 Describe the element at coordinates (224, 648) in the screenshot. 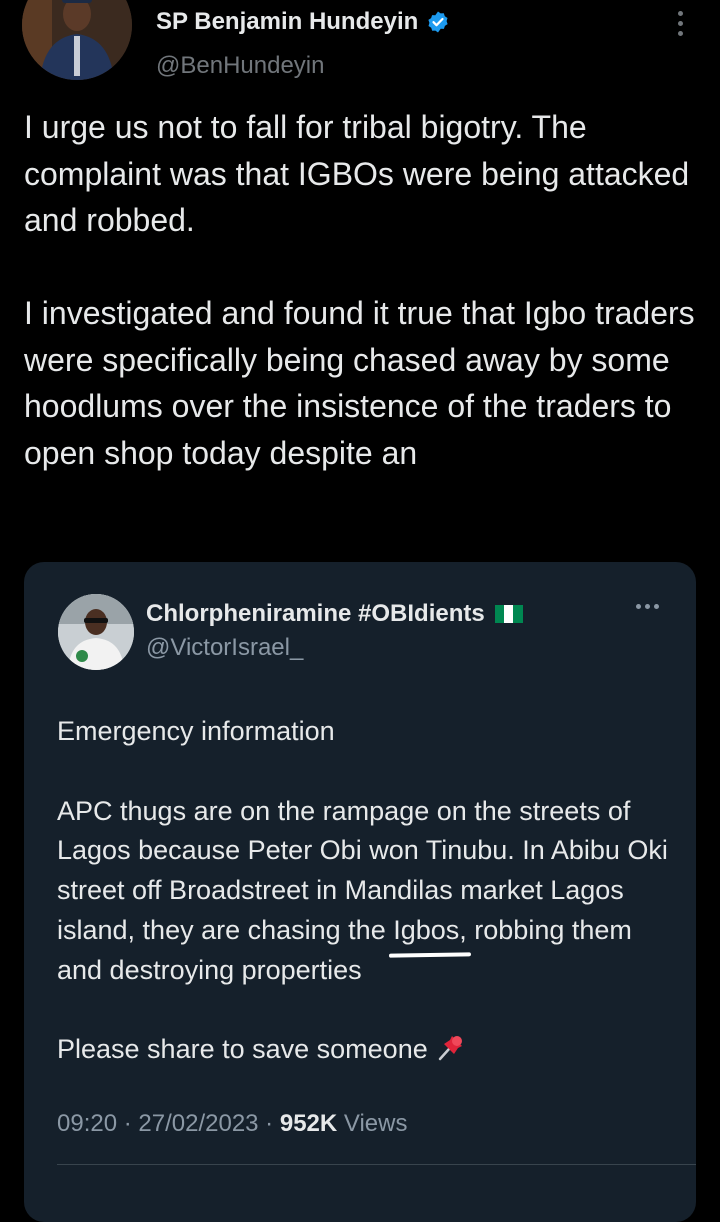

I see `quoted-author-handle: @VictorIsrael_` at that location.